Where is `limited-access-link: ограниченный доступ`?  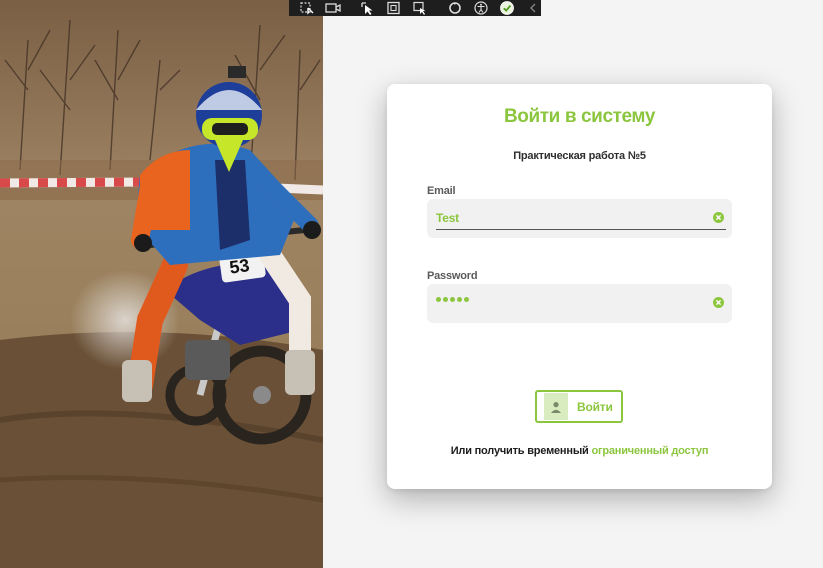
limited-access-link: ограниченный доступ is located at coordinates (649, 451).